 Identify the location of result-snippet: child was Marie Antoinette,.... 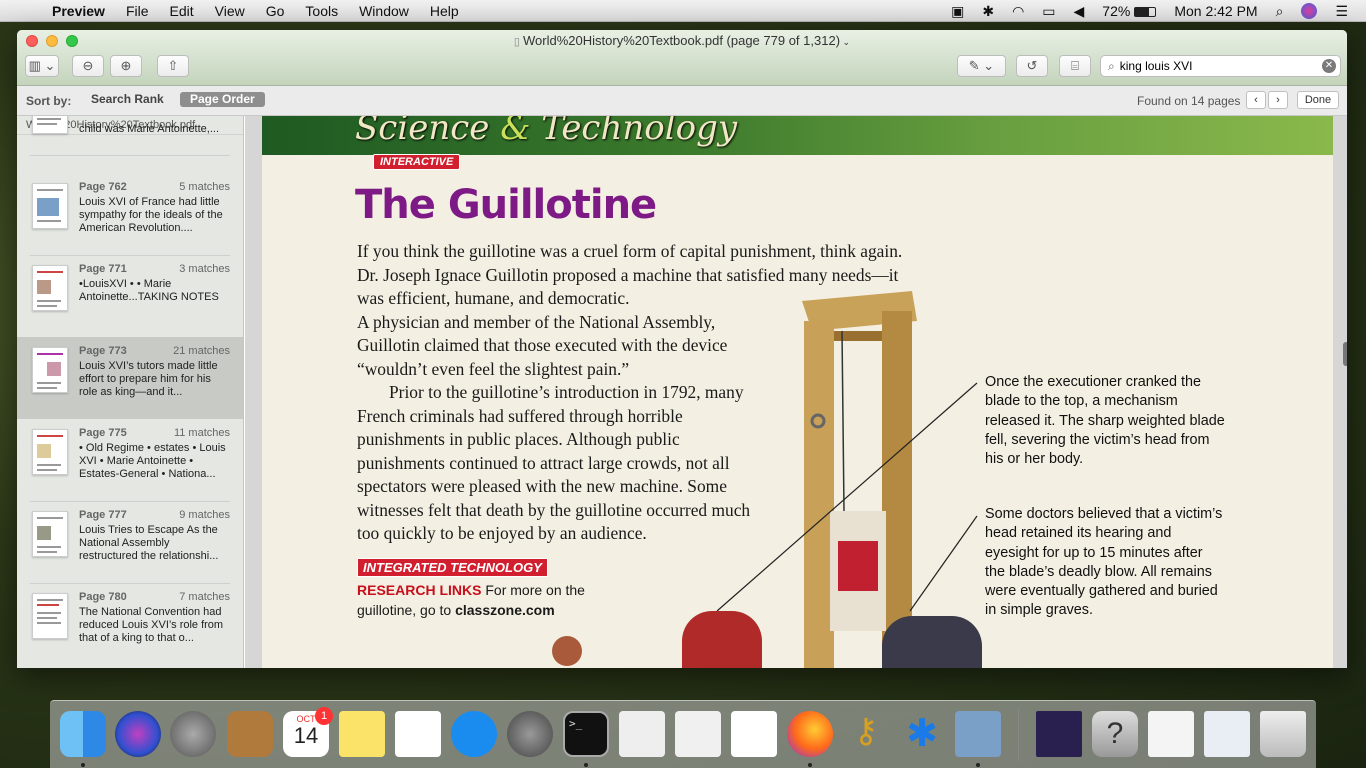
(149, 129).